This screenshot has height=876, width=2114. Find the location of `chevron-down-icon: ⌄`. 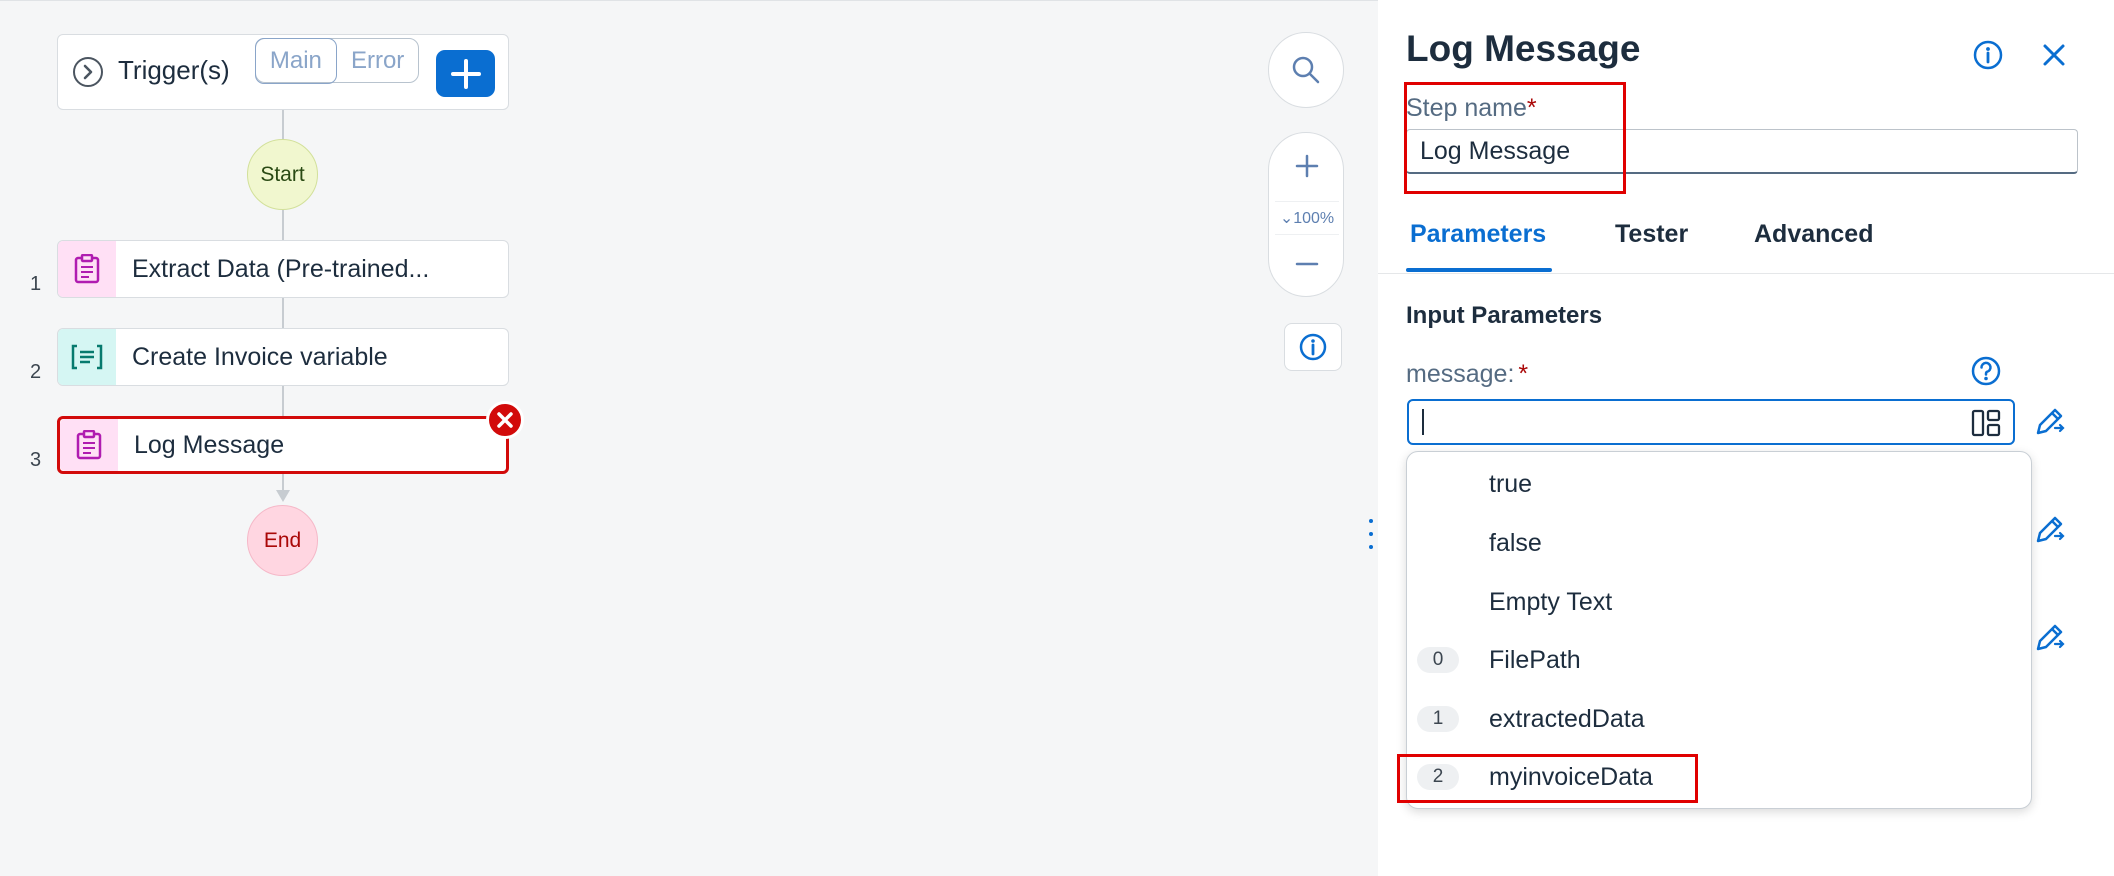

chevron-down-icon: ⌄ is located at coordinates (1286, 218).